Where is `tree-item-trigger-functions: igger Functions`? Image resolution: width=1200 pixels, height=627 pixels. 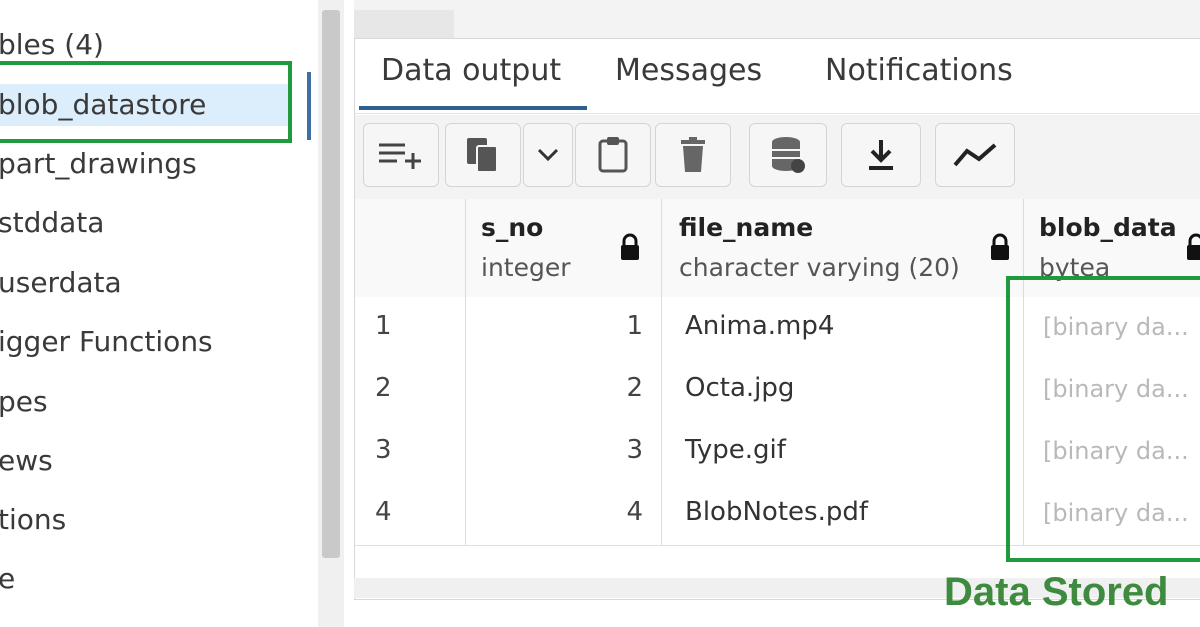 tree-item-trigger-functions: igger Functions is located at coordinates (150, 342).